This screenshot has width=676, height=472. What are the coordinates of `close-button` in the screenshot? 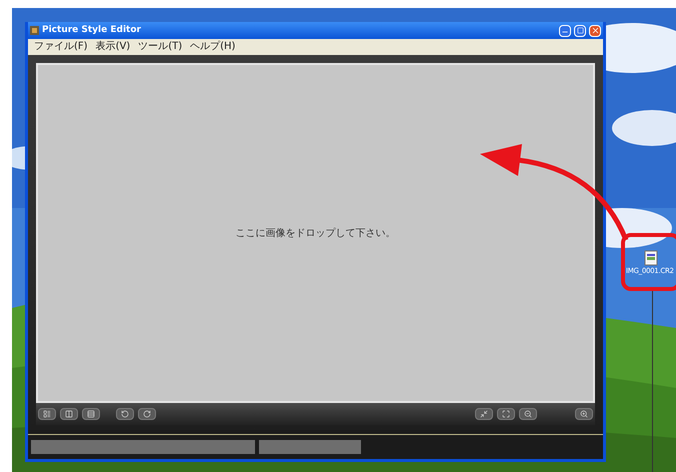 It's located at (595, 30).